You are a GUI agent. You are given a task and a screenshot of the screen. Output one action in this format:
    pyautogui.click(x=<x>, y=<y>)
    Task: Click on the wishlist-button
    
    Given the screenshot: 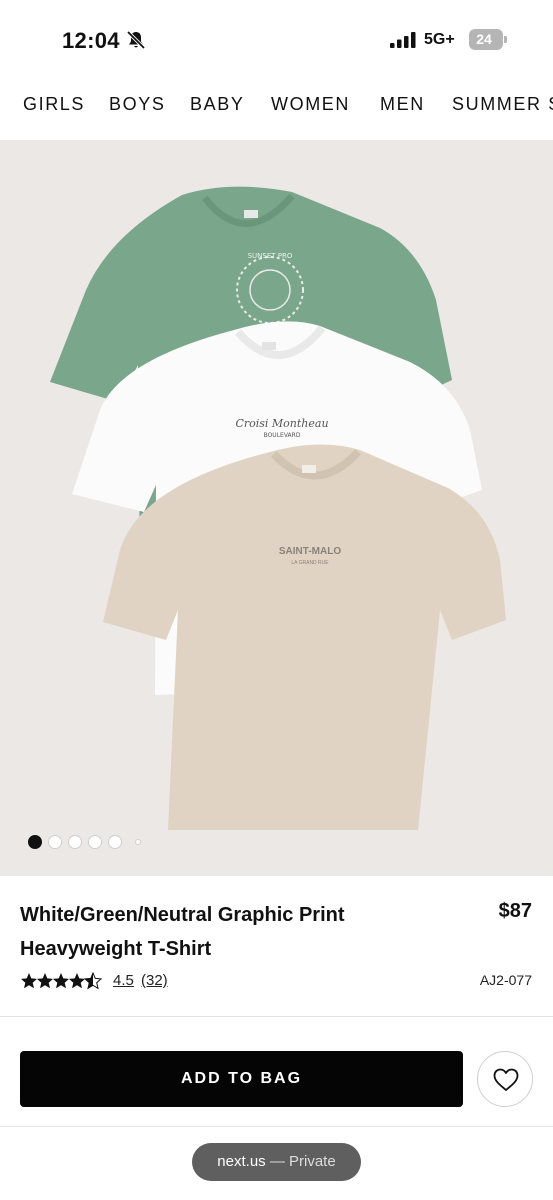 What is the action you would take?
    pyautogui.click(x=505, y=1079)
    